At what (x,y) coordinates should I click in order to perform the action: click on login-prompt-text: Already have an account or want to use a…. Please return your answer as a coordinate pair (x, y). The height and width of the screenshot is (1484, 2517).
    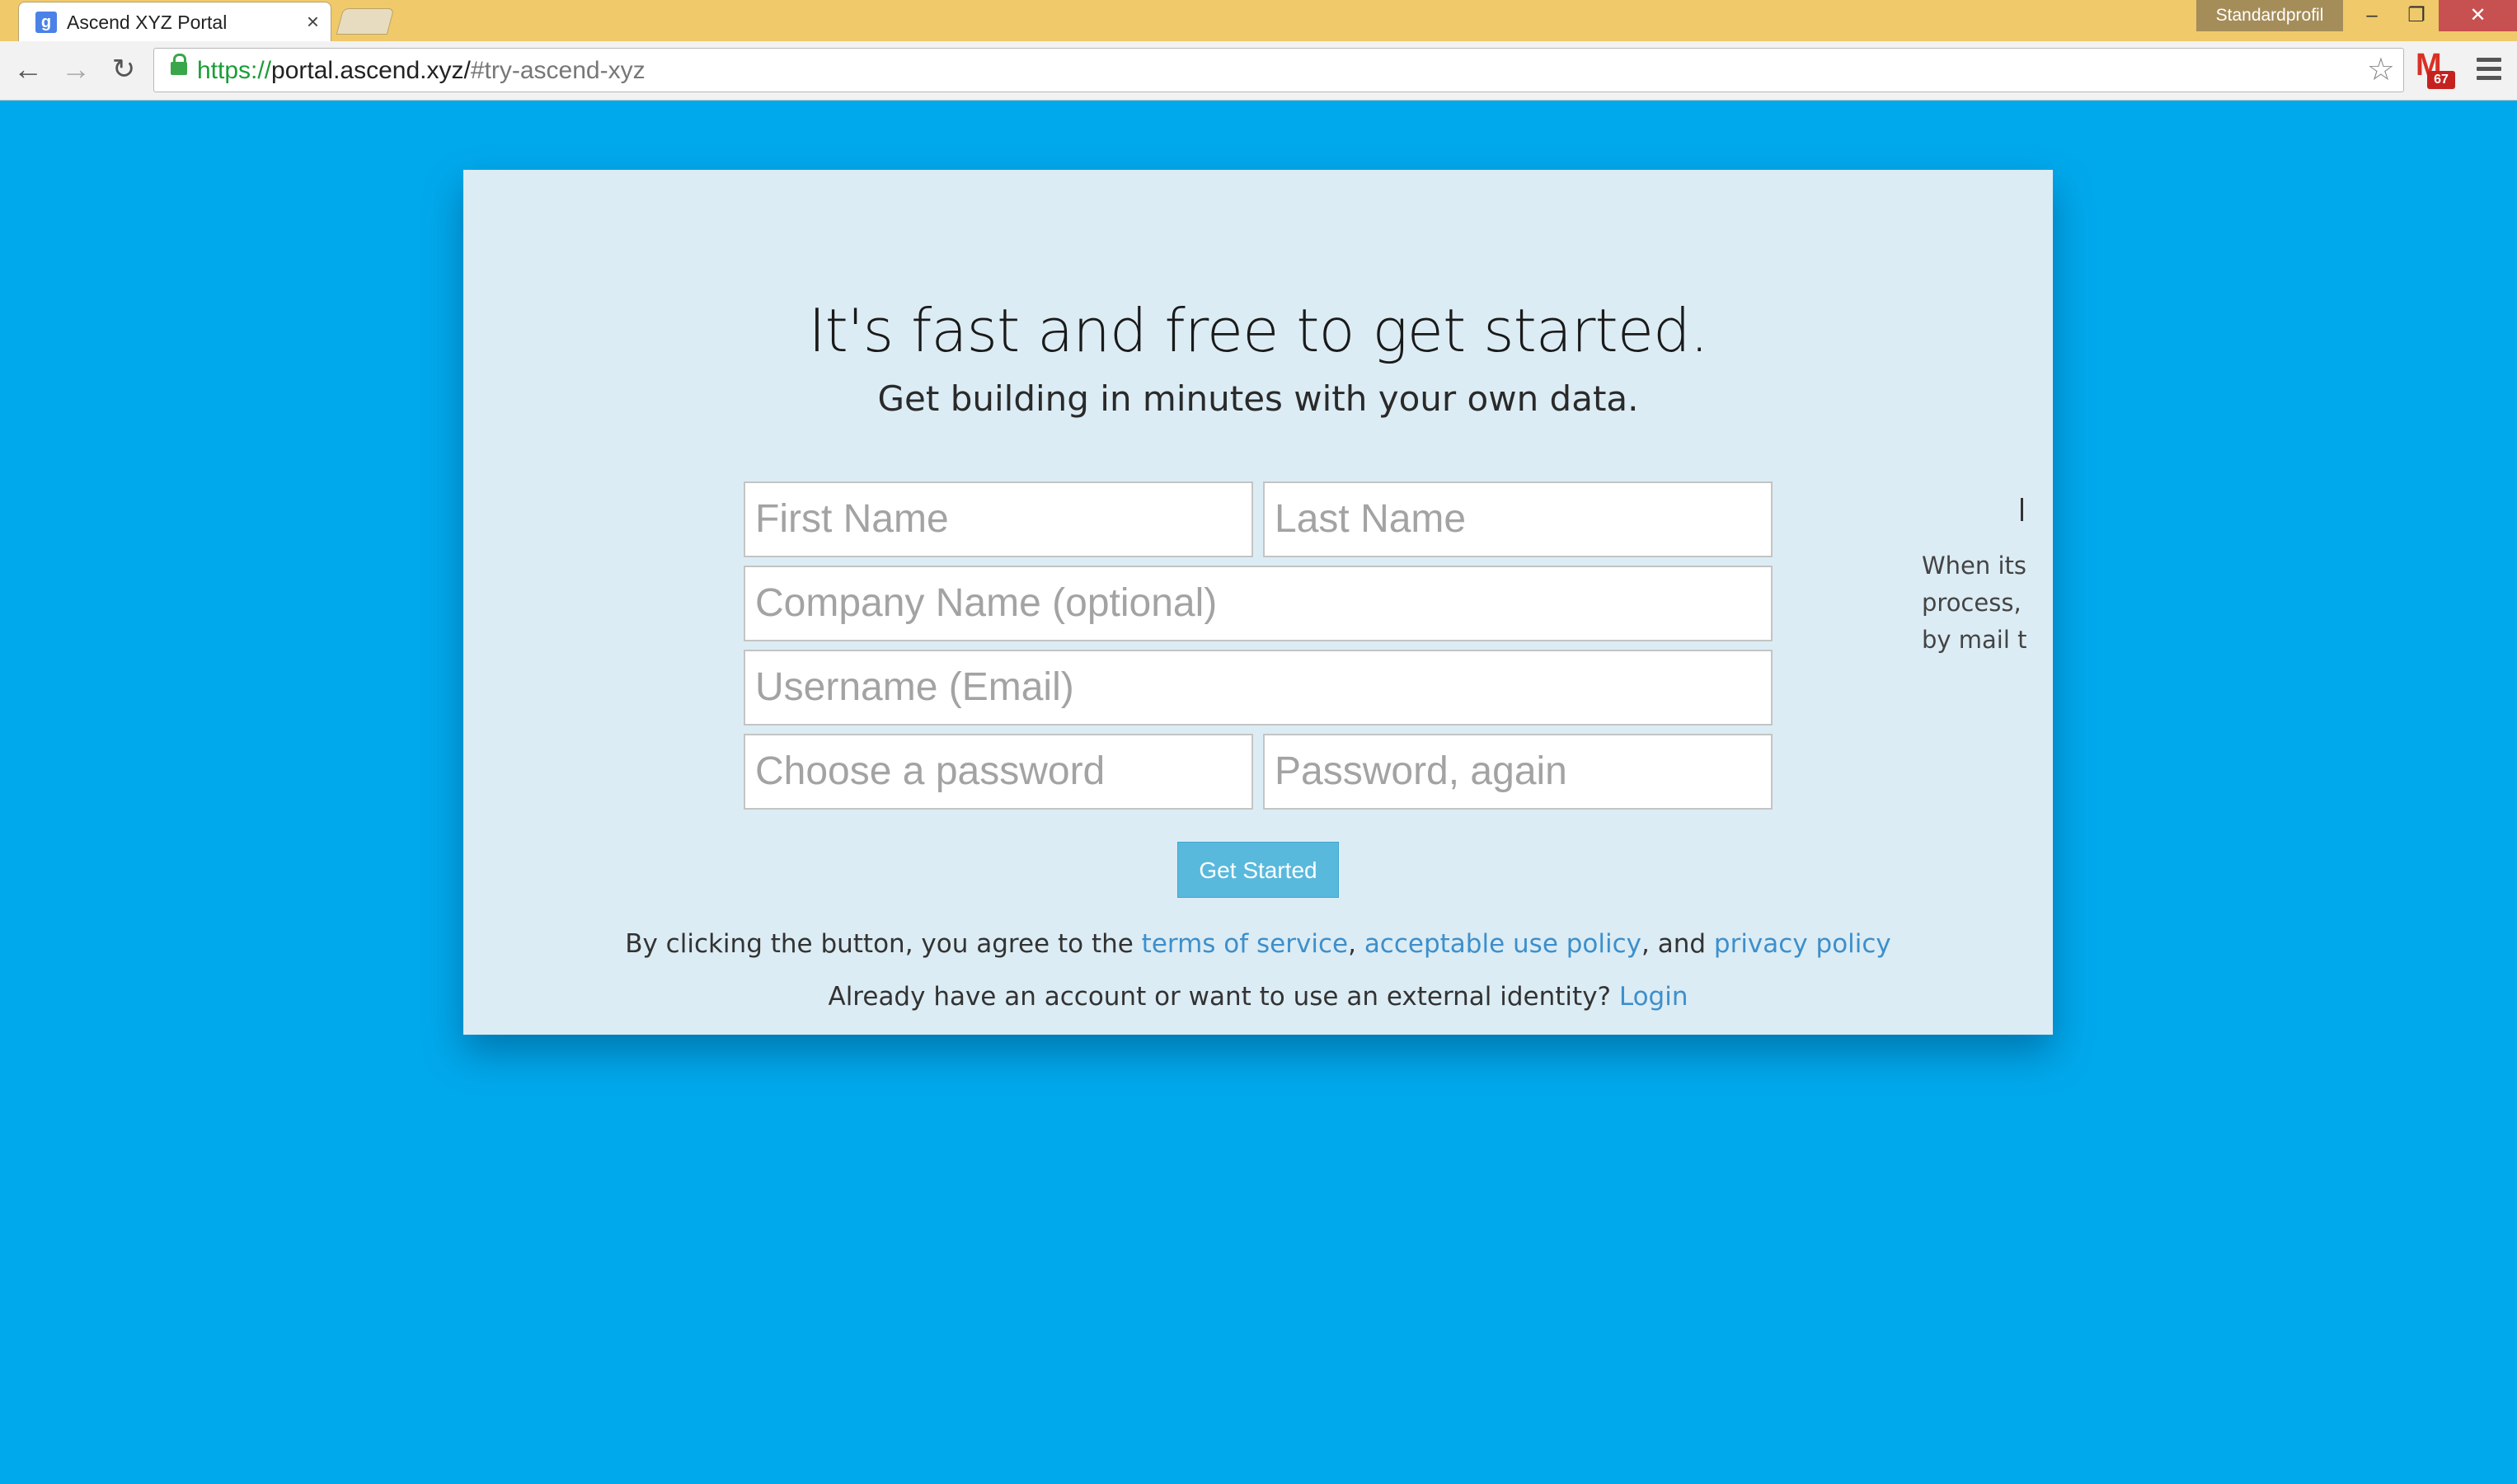
    Looking at the image, I should click on (1223, 997).